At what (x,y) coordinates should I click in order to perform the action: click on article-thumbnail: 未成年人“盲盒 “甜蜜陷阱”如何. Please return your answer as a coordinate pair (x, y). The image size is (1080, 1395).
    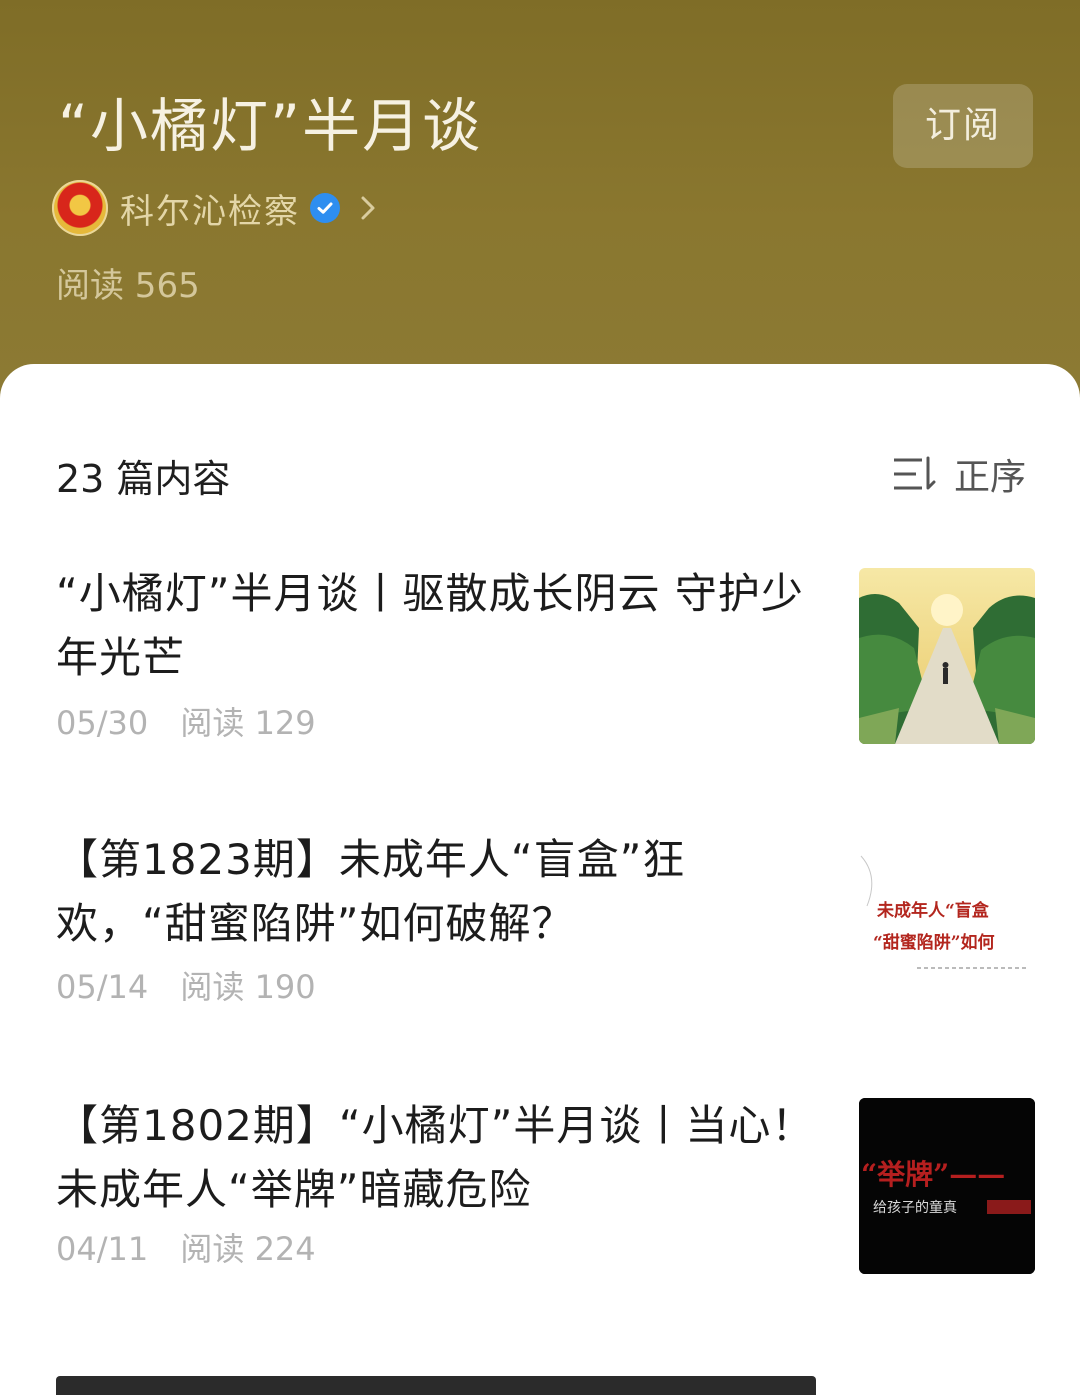
    Looking at the image, I should click on (947, 924).